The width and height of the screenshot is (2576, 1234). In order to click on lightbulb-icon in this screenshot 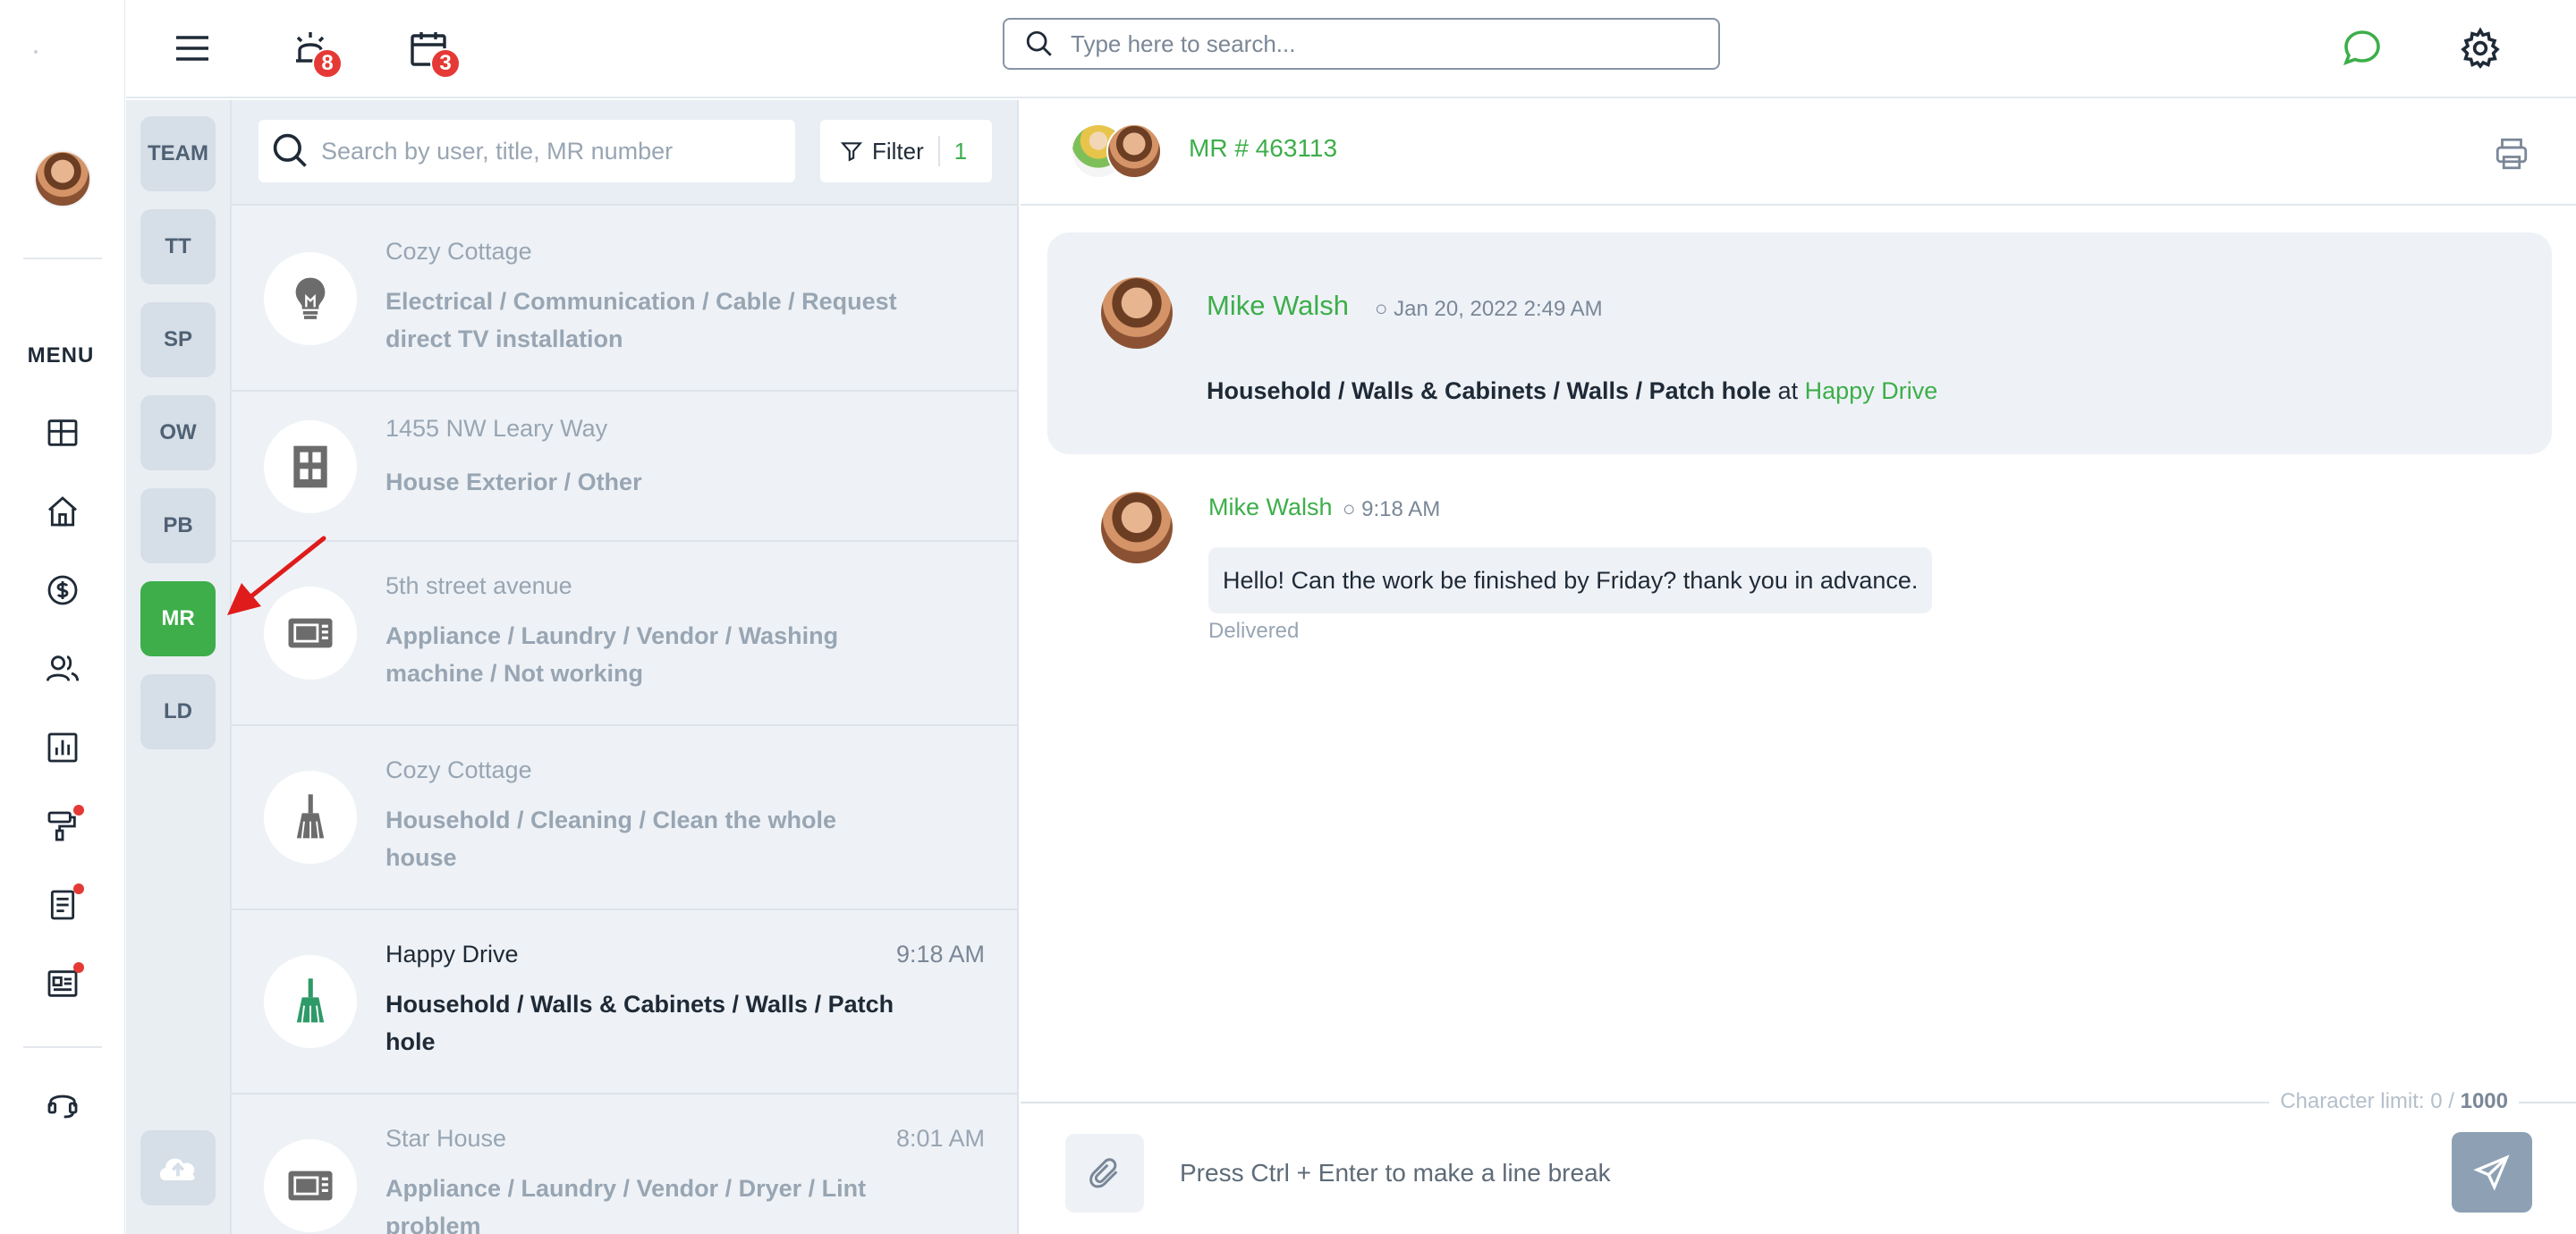, I will do `click(310, 298)`.